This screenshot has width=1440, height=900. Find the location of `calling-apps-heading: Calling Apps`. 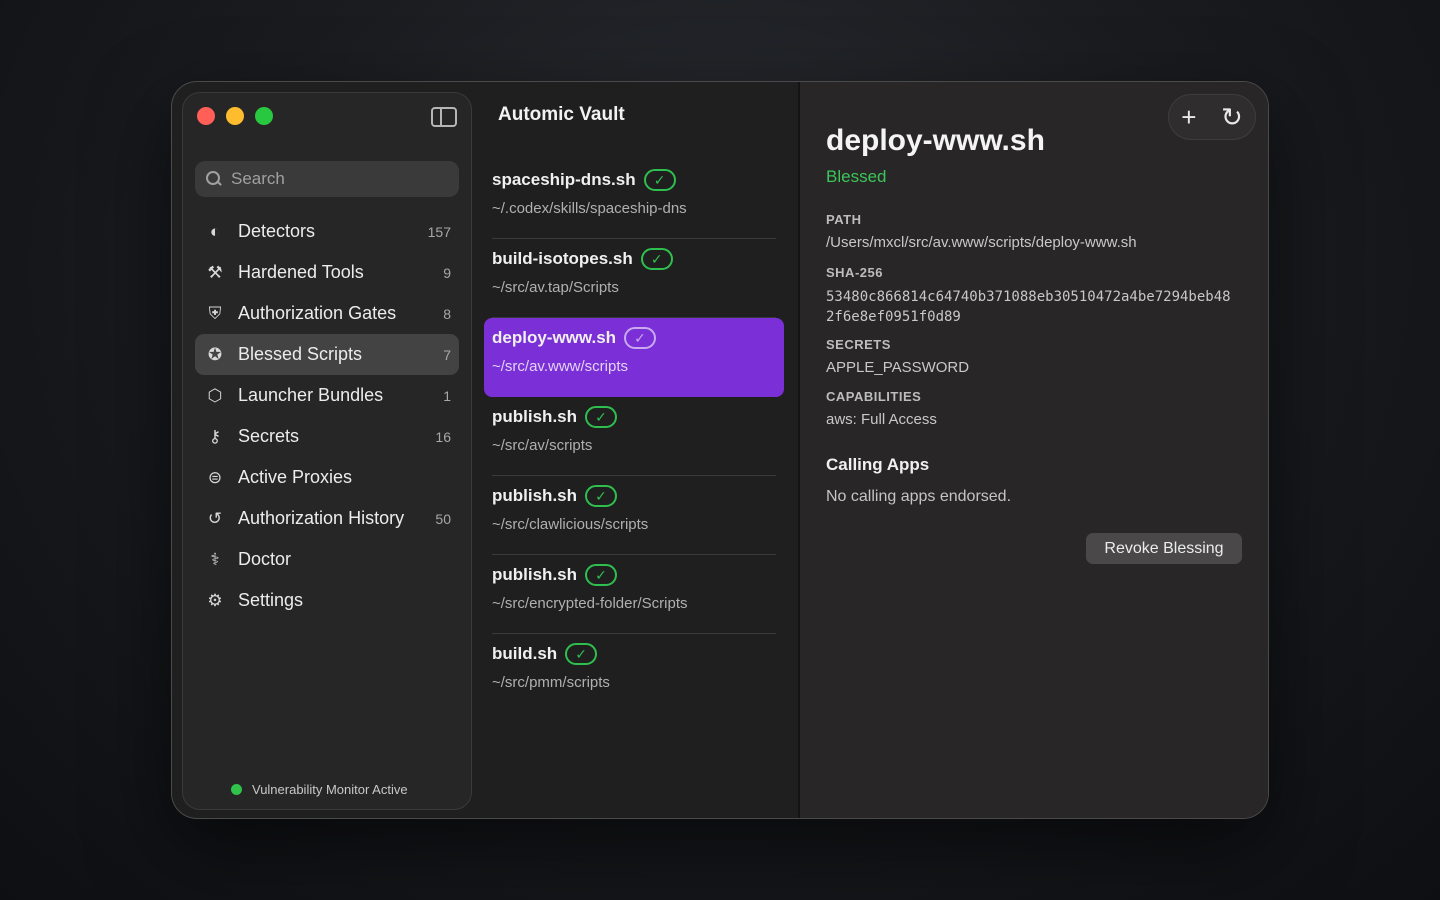

calling-apps-heading: Calling Apps is located at coordinates (878, 464).